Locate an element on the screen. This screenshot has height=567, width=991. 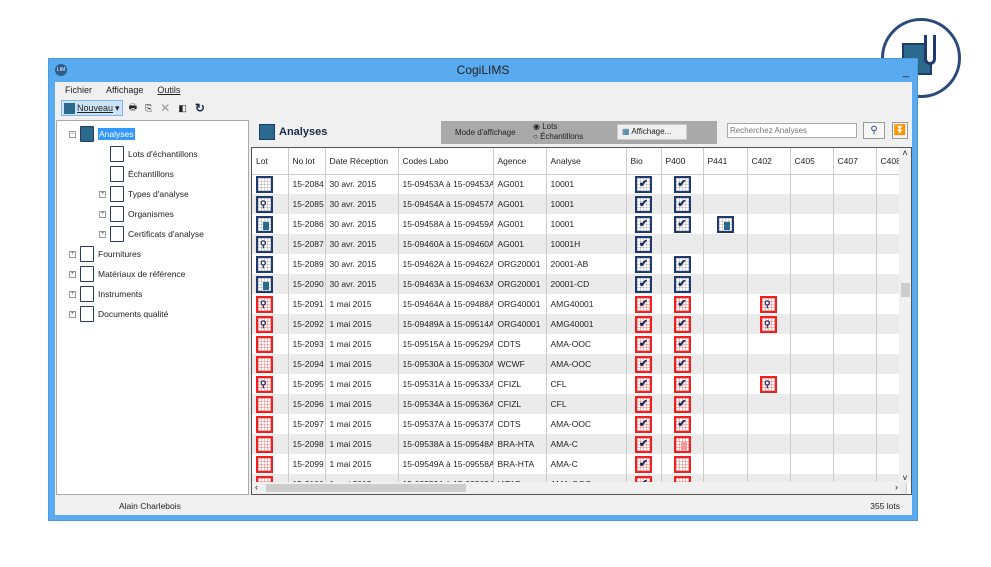
tree-item: + Documents qualité is located at coordinates (118, 314).